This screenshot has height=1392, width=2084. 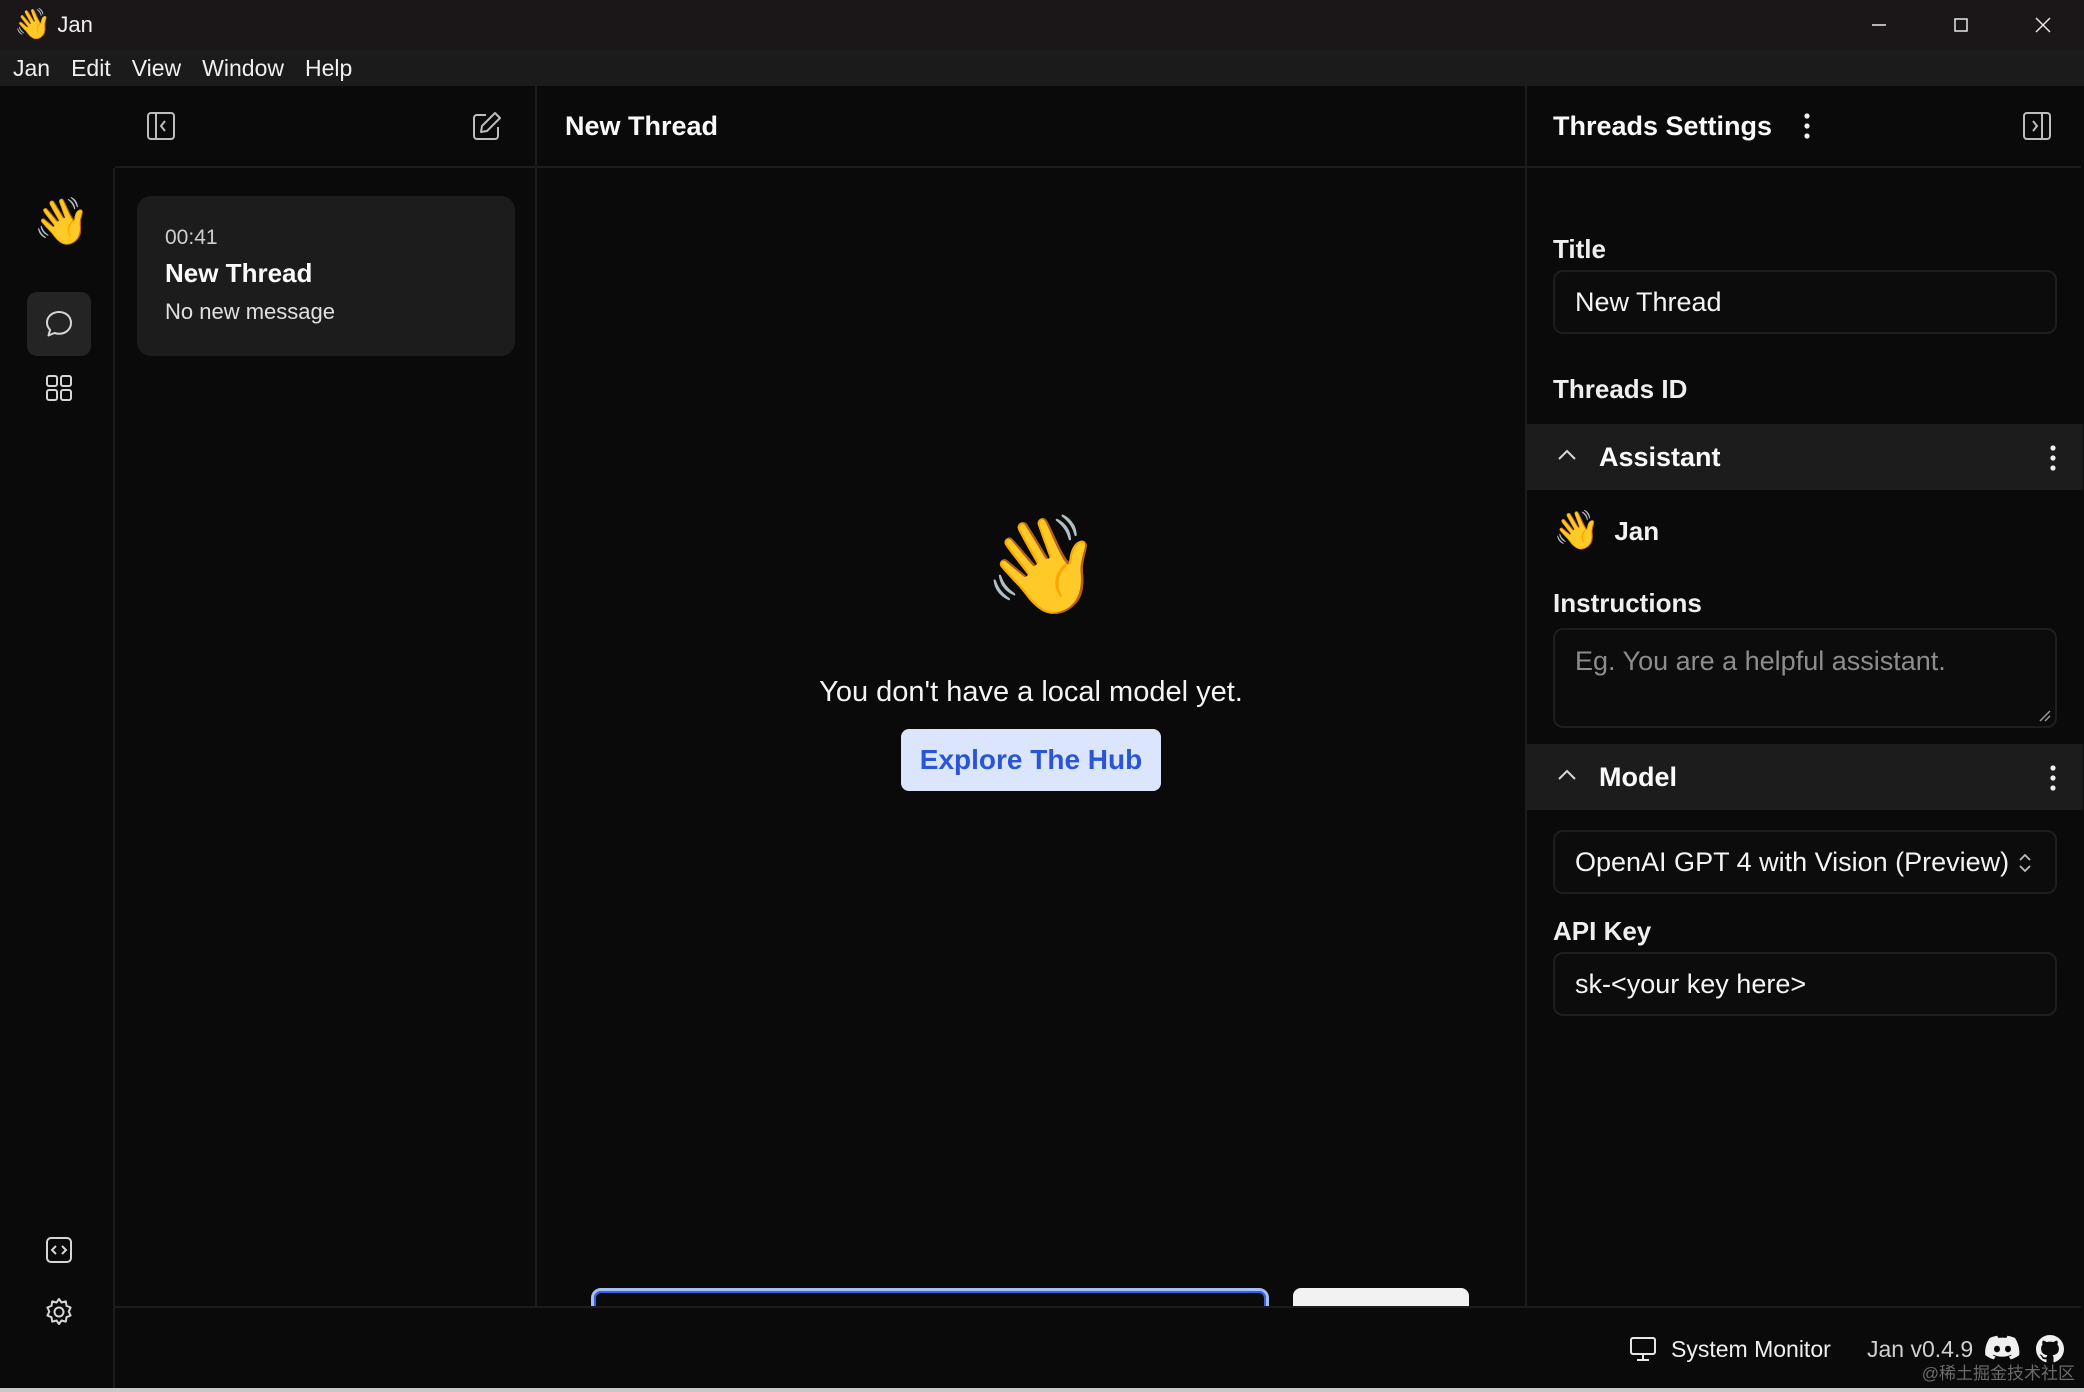 What do you see at coordinates (326, 276) in the screenshot?
I see `thread-list-item: 00:41 New Thread No new message` at bounding box center [326, 276].